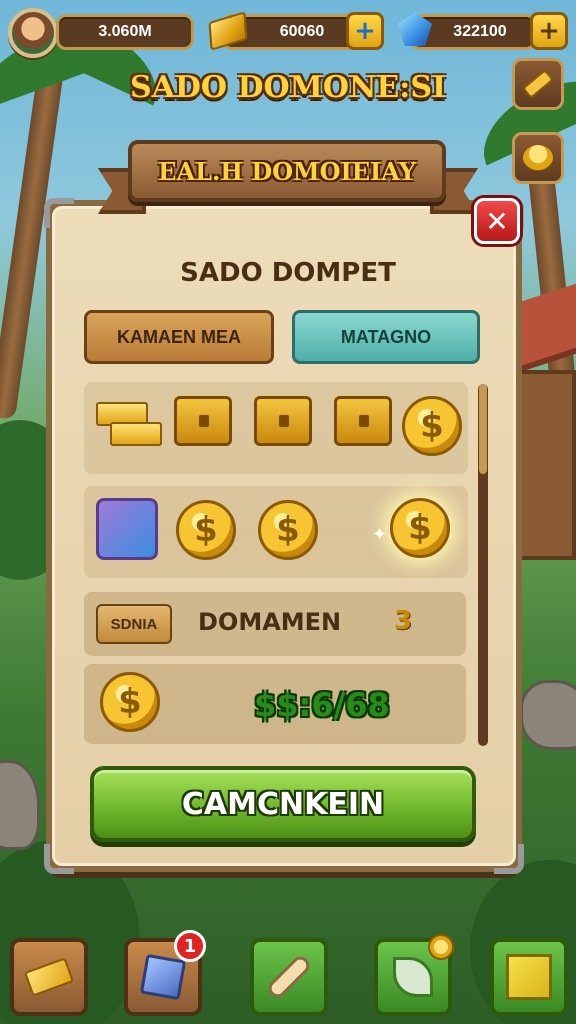 The height and width of the screenshot is (1024, 576). I want to click on scroll-tool-button, so click(289, 977).